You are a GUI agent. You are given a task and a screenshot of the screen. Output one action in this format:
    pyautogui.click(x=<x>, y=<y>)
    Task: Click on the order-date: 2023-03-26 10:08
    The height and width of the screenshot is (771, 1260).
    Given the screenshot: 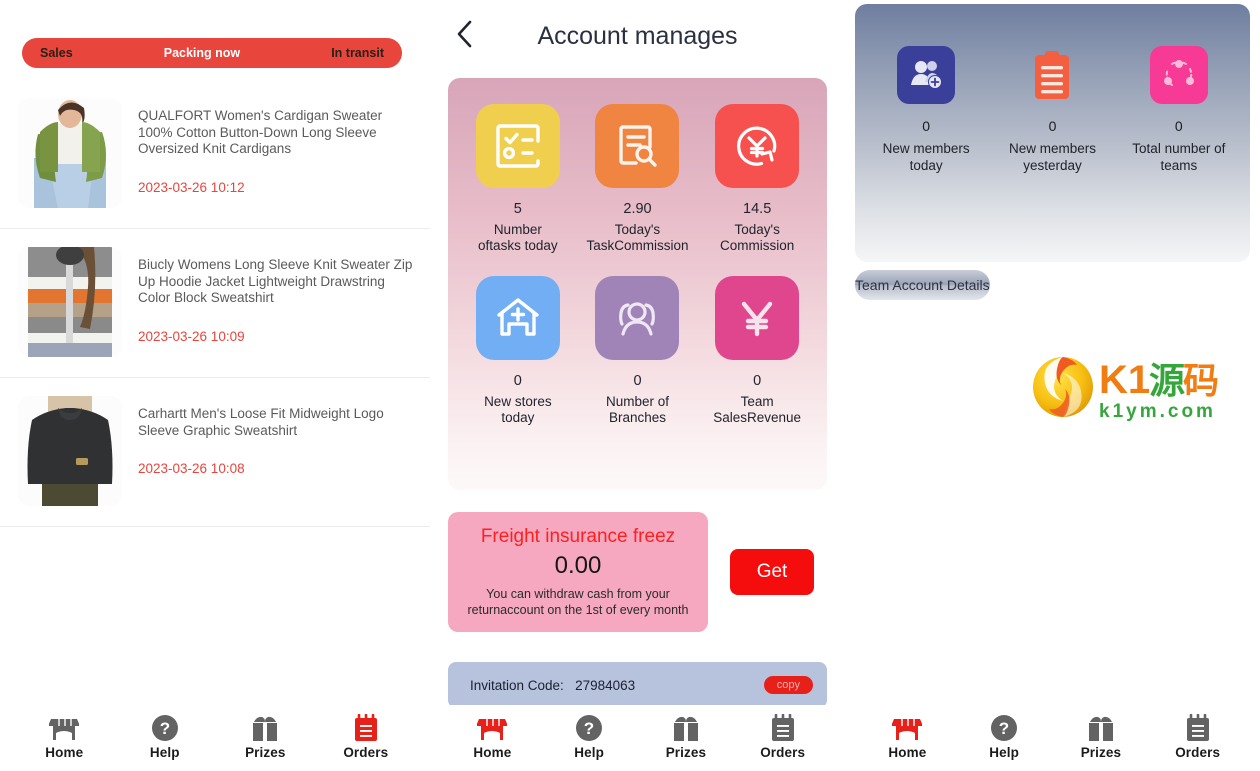 What is the action you would take?
    pyautogui.click(x=191, y=468)
    